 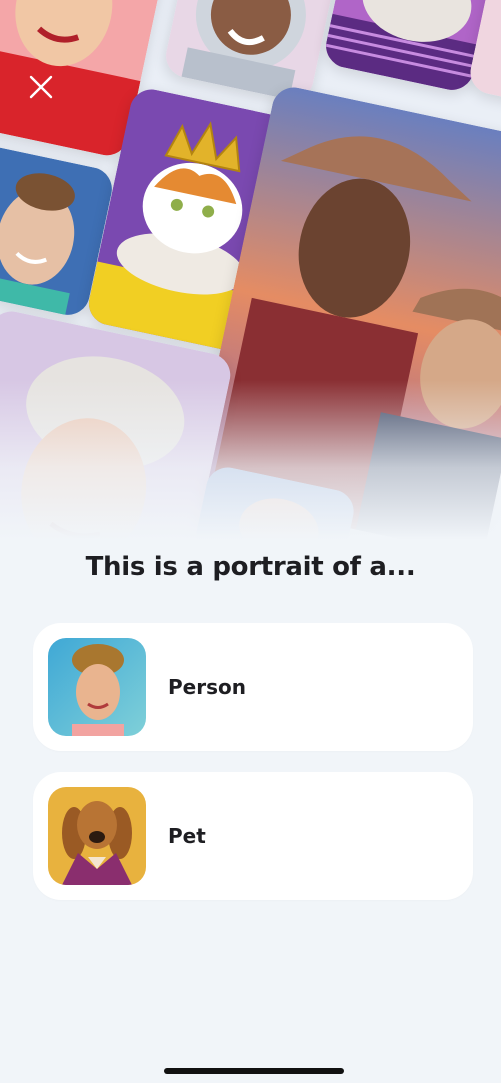 What do you see at coordinates (97, 836) in the screenshot?
I see `pet-portrait-thumbnail` at bounding box center [97, 836].